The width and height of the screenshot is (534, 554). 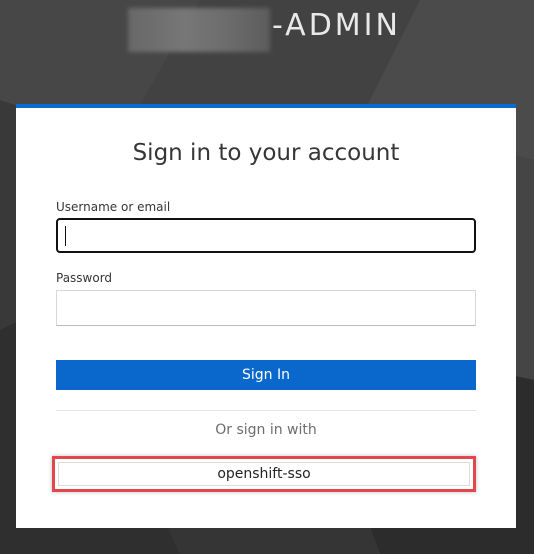 I want to click on password-label: Password, so click(x=84, y=278).